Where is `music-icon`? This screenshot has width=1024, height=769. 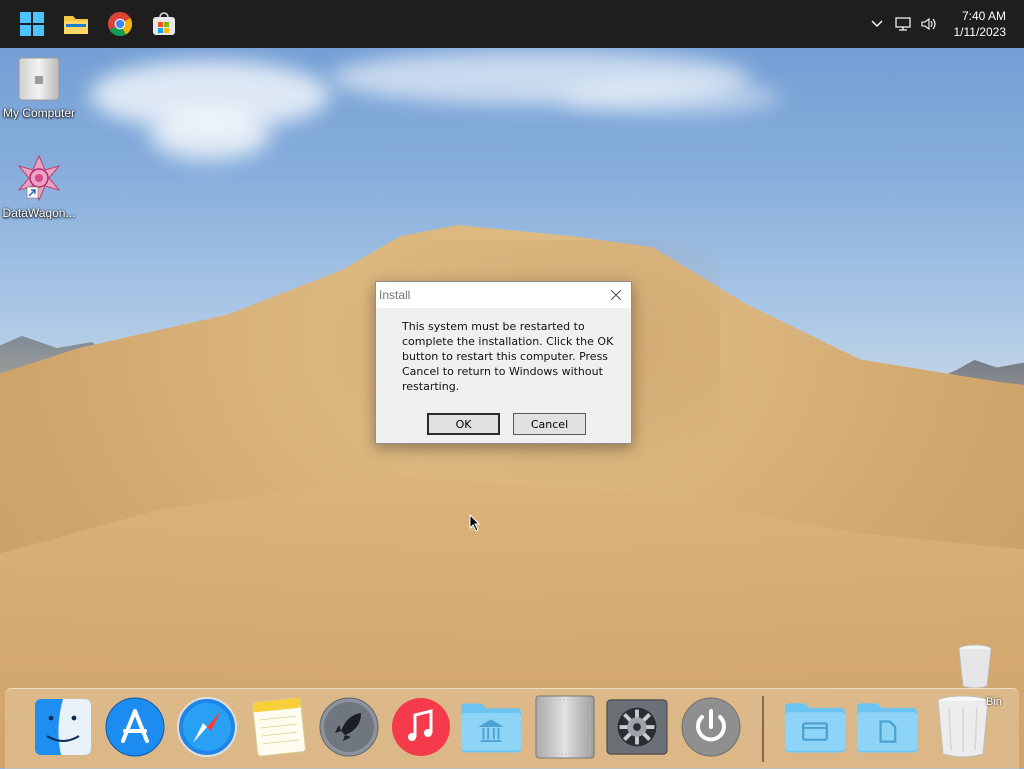
music-icon is located at coordinates (421, 727).